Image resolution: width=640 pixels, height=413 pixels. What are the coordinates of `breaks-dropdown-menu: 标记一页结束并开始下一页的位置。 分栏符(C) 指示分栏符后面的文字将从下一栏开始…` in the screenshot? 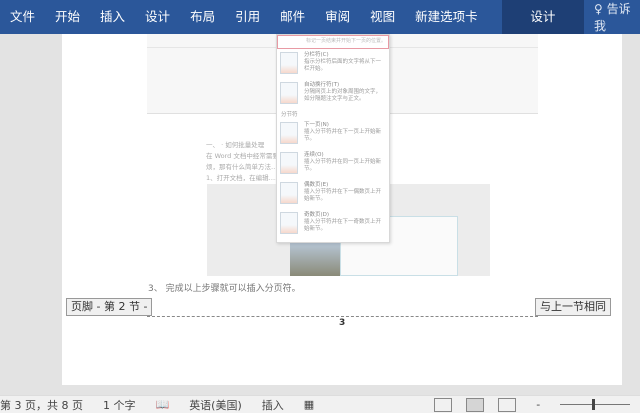 It's located at (333, 138).